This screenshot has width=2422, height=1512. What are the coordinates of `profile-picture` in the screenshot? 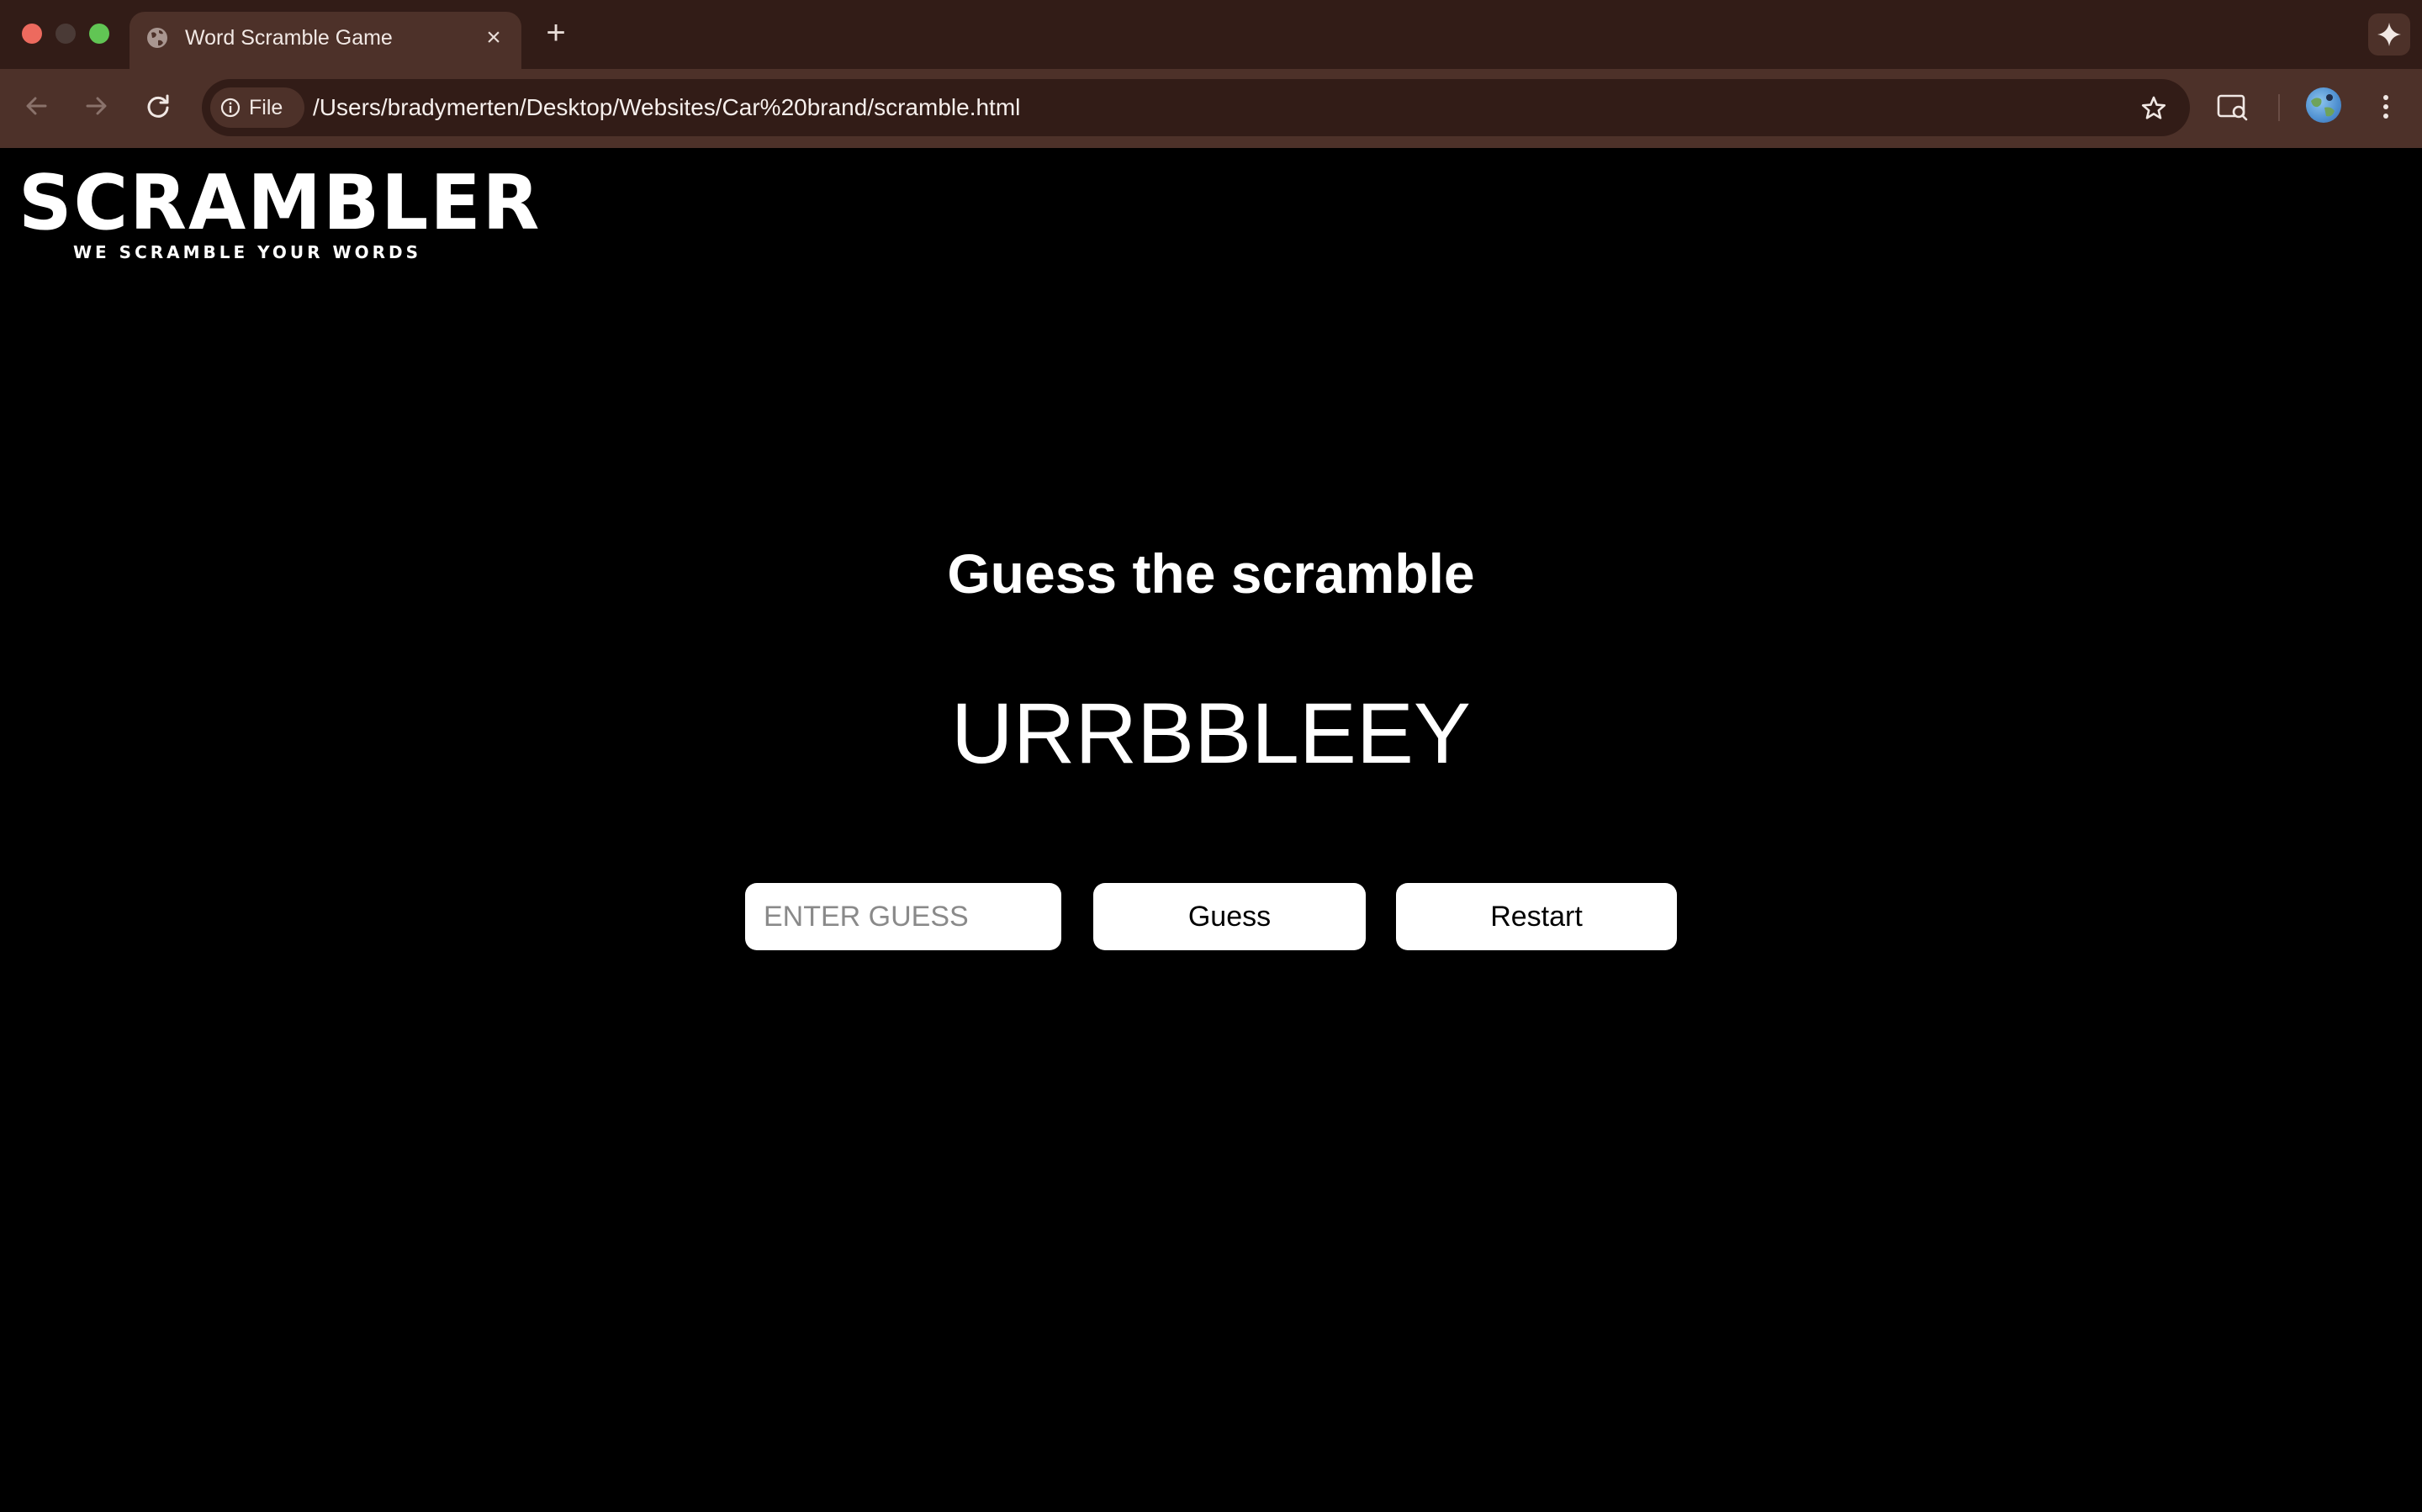 It's located at (2323, 105).